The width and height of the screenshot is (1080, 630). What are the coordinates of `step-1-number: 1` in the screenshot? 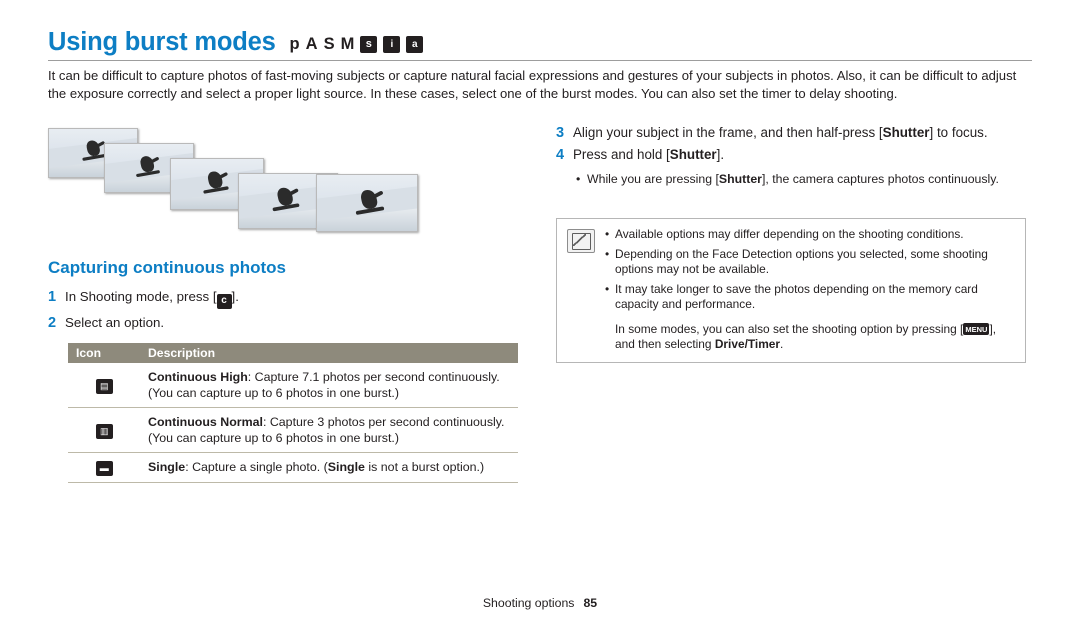 It's located at (52, 297).